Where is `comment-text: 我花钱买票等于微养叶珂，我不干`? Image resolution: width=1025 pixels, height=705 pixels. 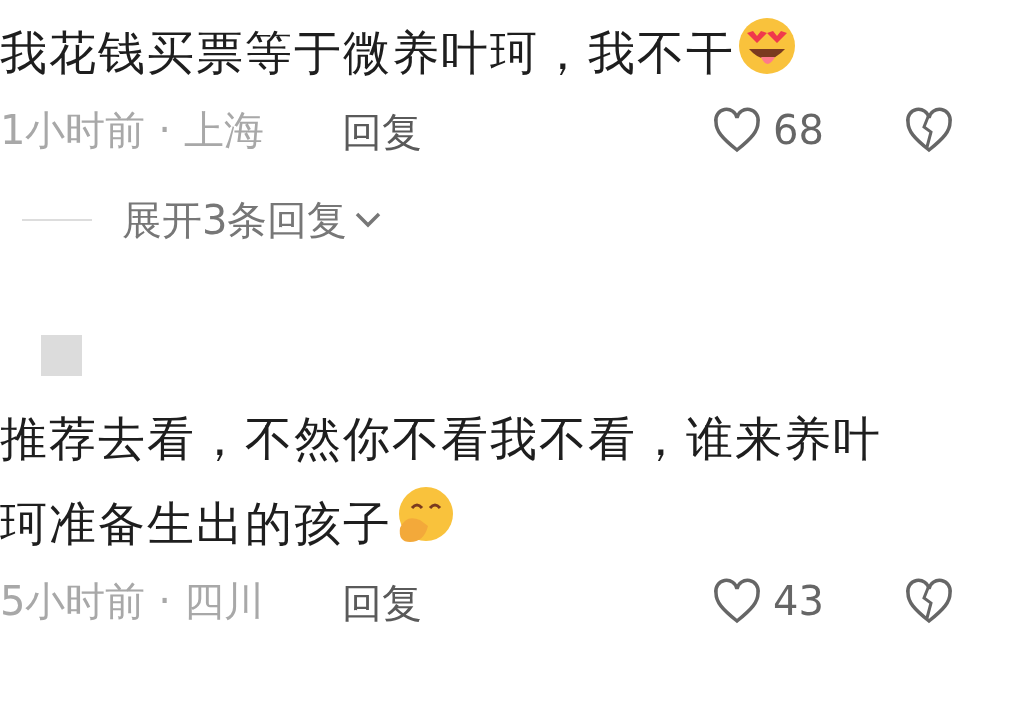 comment-text: 我花钱买票等于微养叶珂，我不干 is located at coordinates (367, 52).